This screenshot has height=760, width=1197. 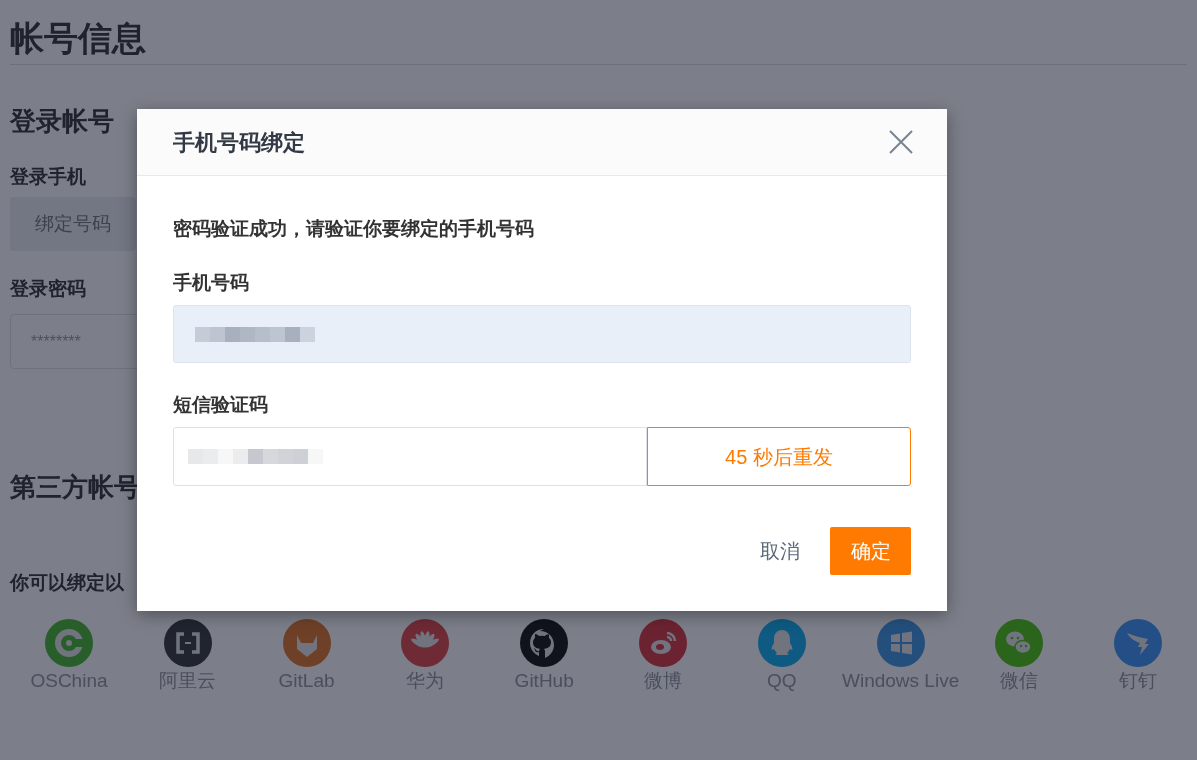 What do you see at coordinates (870, 551) in the screenshot?
I see `confirm-button: 确定` at bounding box center [870, 551].